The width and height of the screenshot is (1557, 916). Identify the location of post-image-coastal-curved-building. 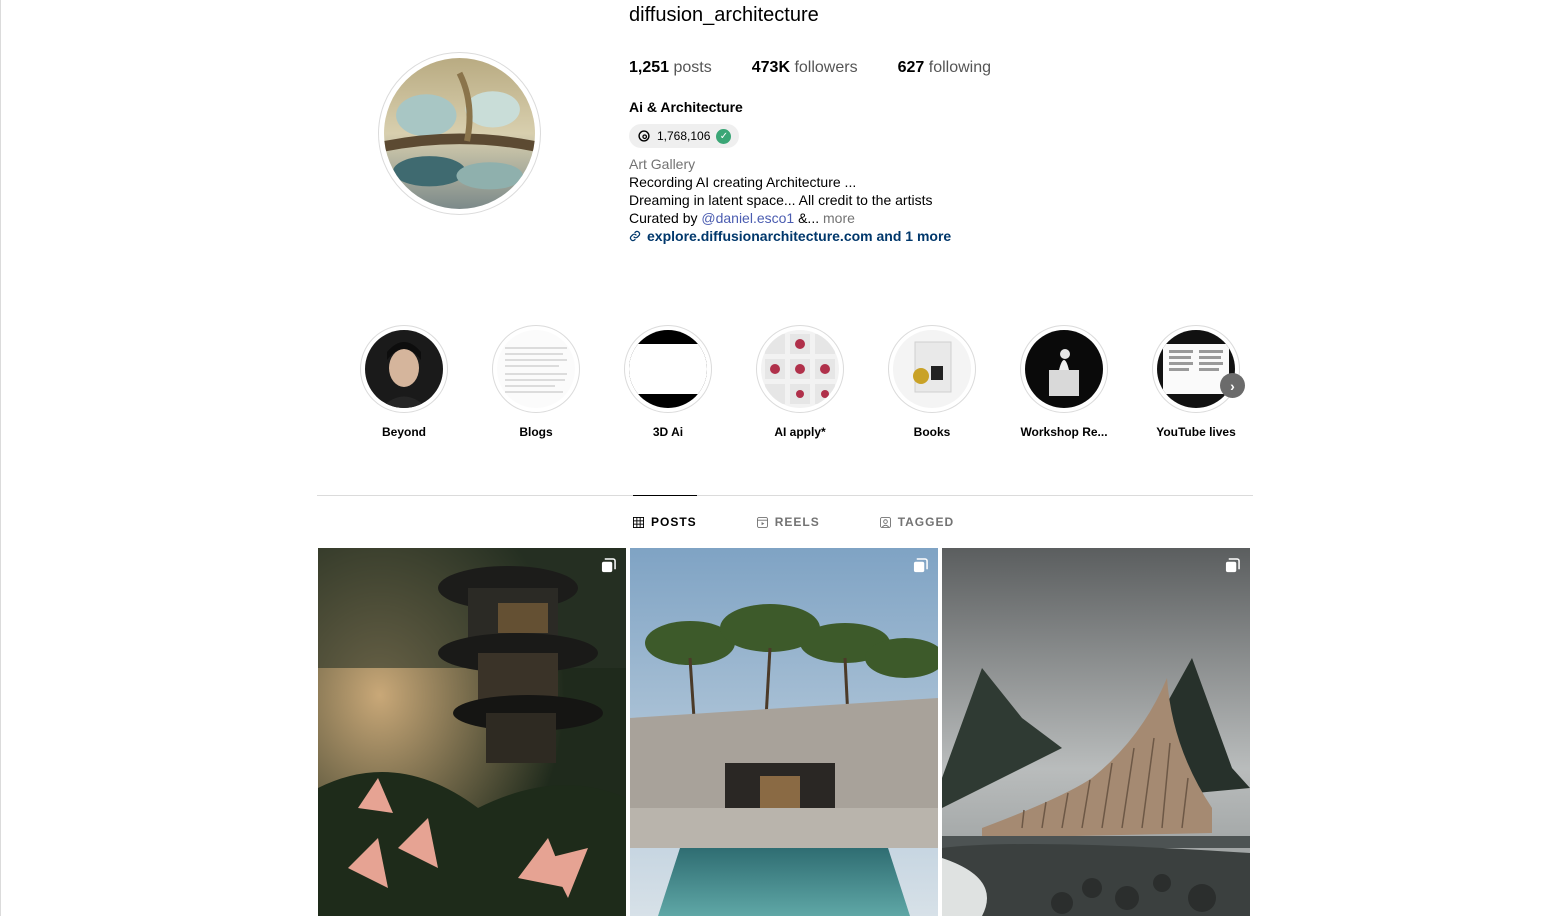
(1096, 732).